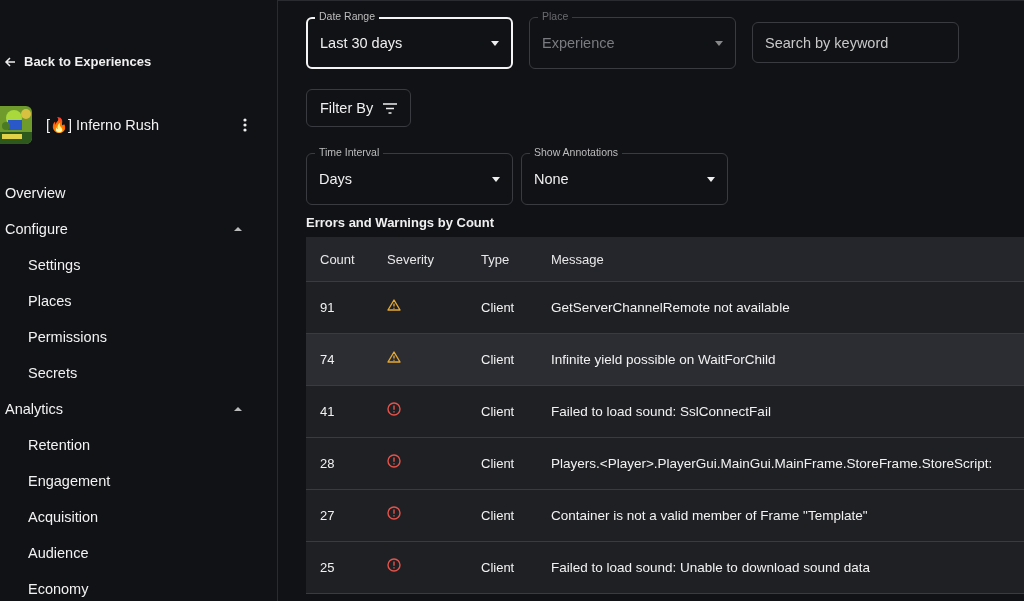  What do you see at coordinates (347, 16) in the screenshot?
I see `field-label: Date Range` at bounding box center [347, 16].